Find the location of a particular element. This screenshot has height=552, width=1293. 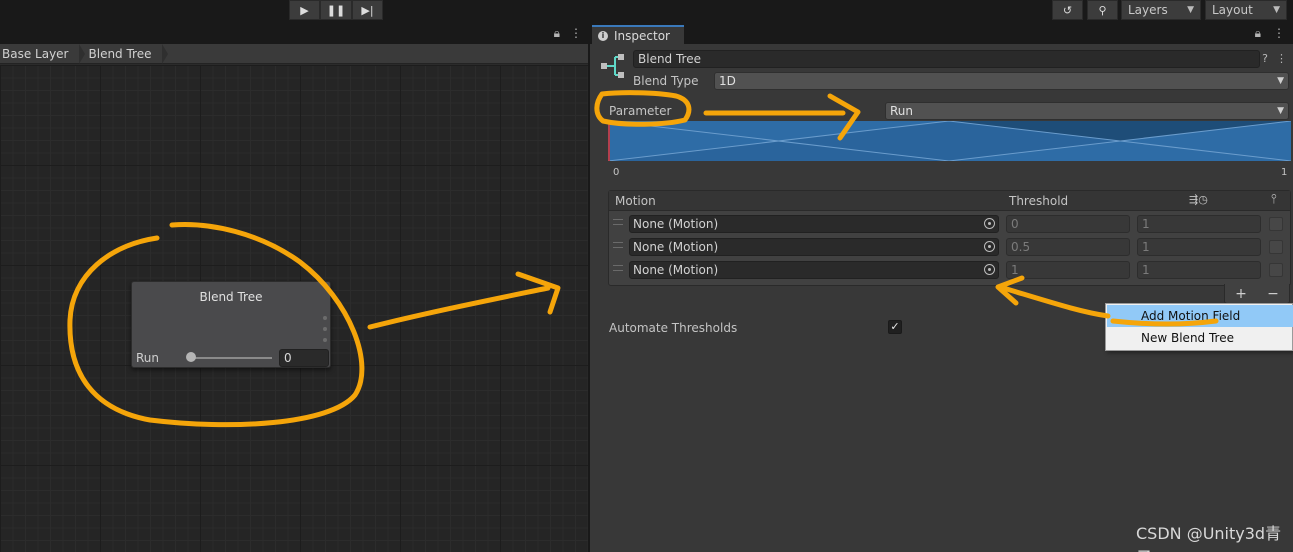

layers-dropdown: Layers ▼ is located at coordinates (1161, 10).